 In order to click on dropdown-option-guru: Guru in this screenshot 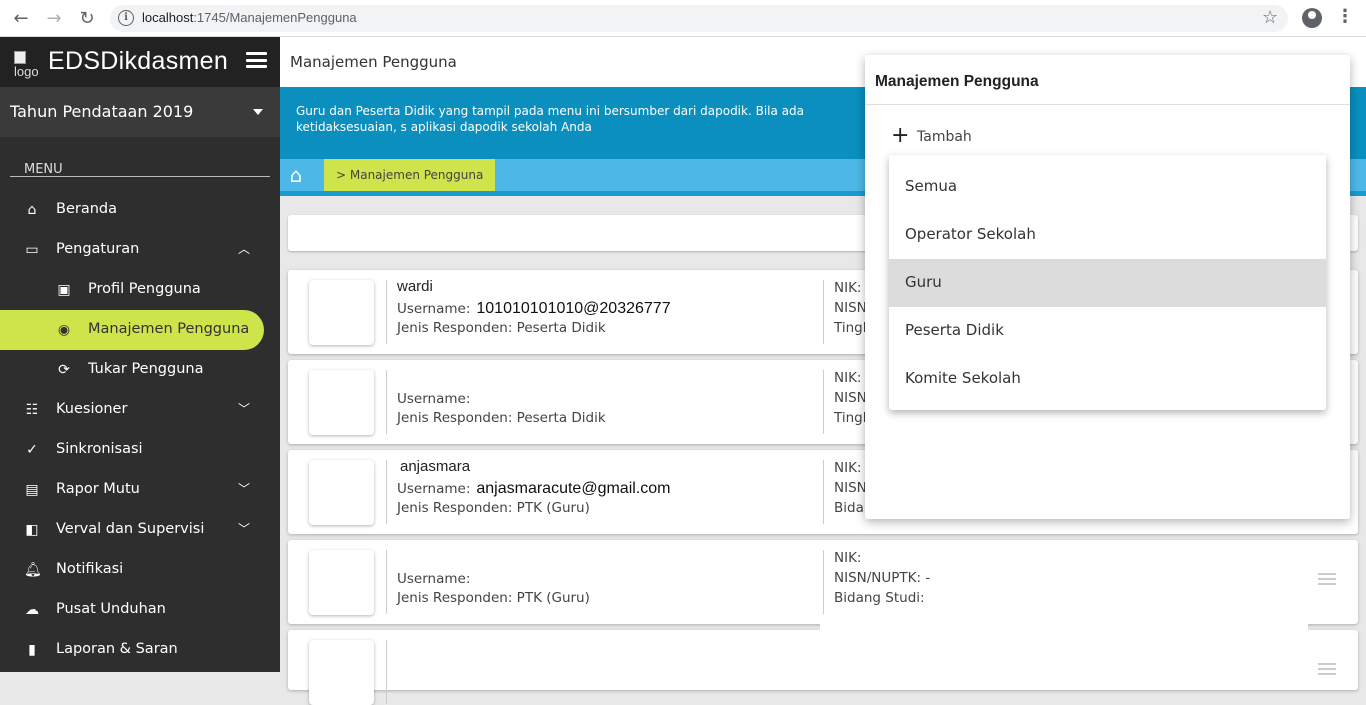, I will do `click(1107, 283)`.